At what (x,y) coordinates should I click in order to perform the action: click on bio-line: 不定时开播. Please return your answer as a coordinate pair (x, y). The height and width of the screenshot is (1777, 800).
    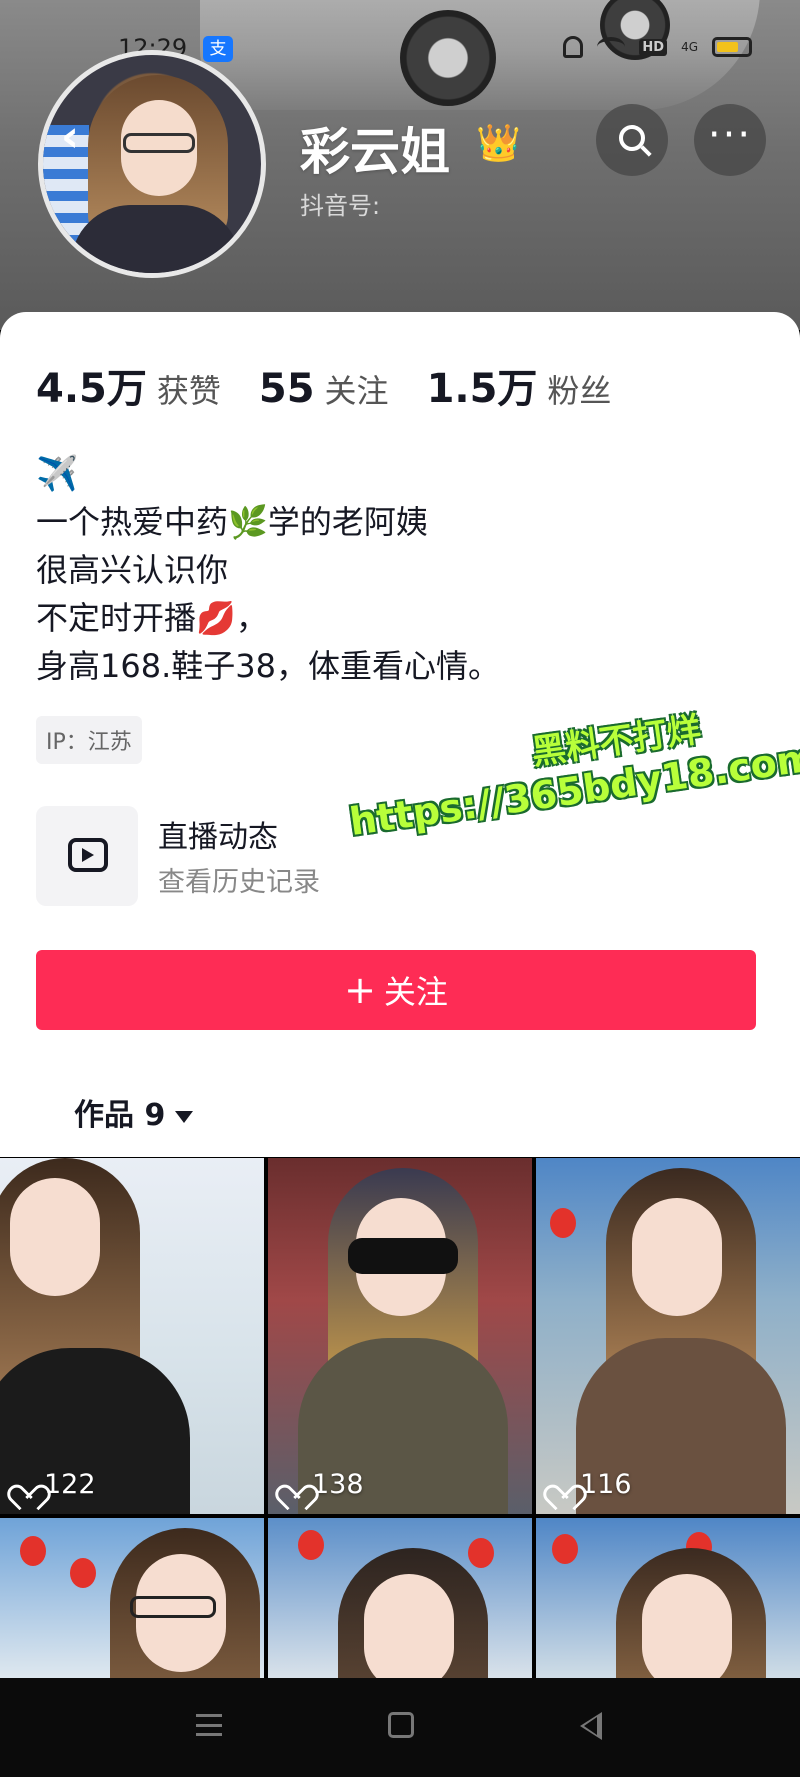
    Looking at the image, I should click on (116, 618).